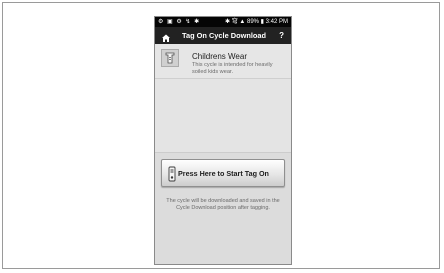 The width and height of the screenshot is (444, 273). What do you see at coordinates (281, 35) in the screenshot?
I see `help-icon: ?` at bounding box center [281, 35].